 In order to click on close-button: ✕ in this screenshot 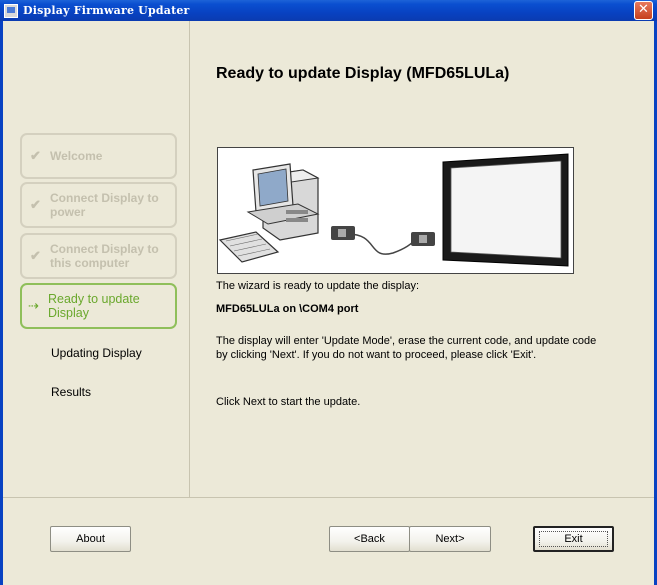, I will do `click(643, 10)`.